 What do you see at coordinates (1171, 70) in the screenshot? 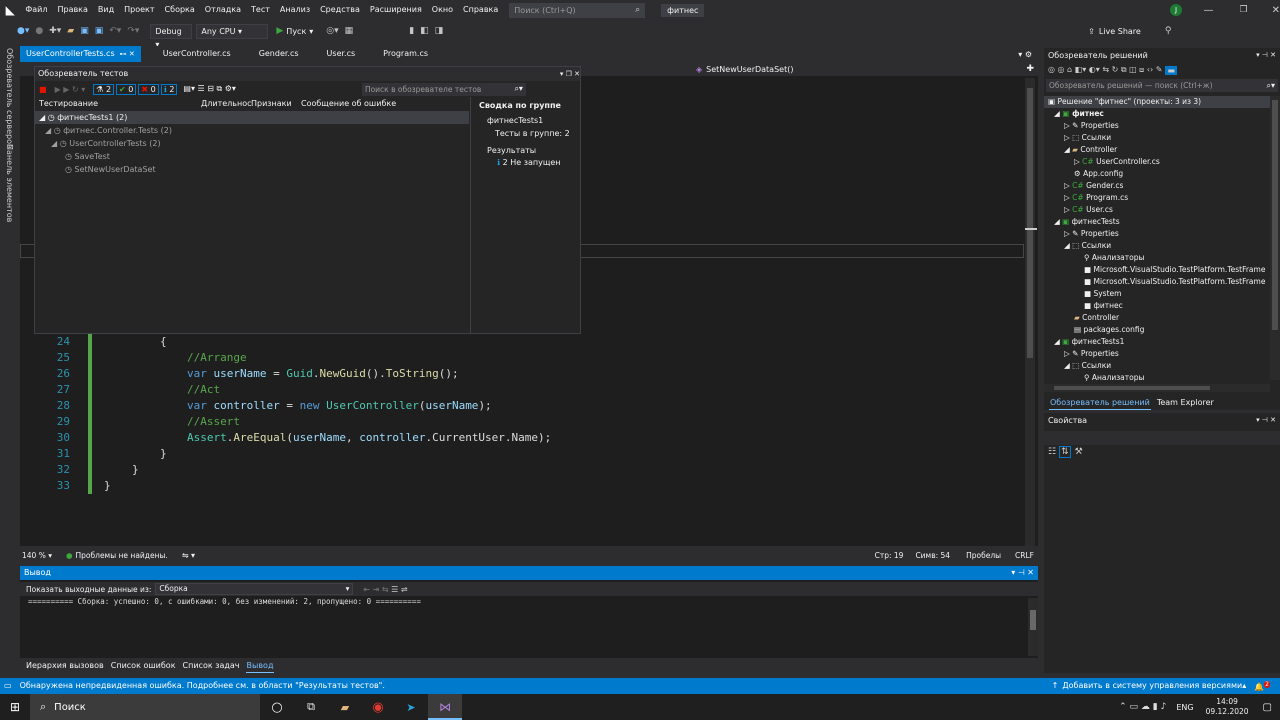
I see `preview-toggle-icon: ▬` at bounding box center [1171, 70].